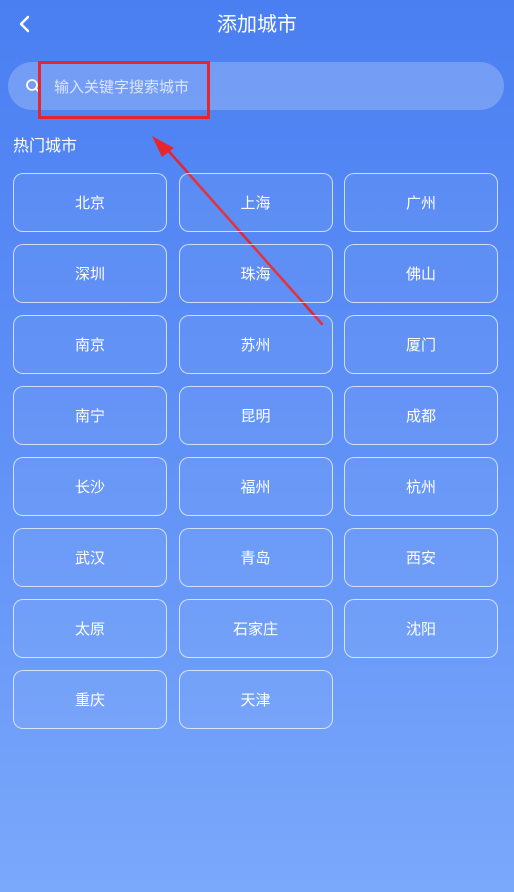 The width and height of the screenshot is (514, 892). What do you see at coordinates (255, 344) in the screenshot?
I see `city-button: 苏州` at bounding box center [255, 344].